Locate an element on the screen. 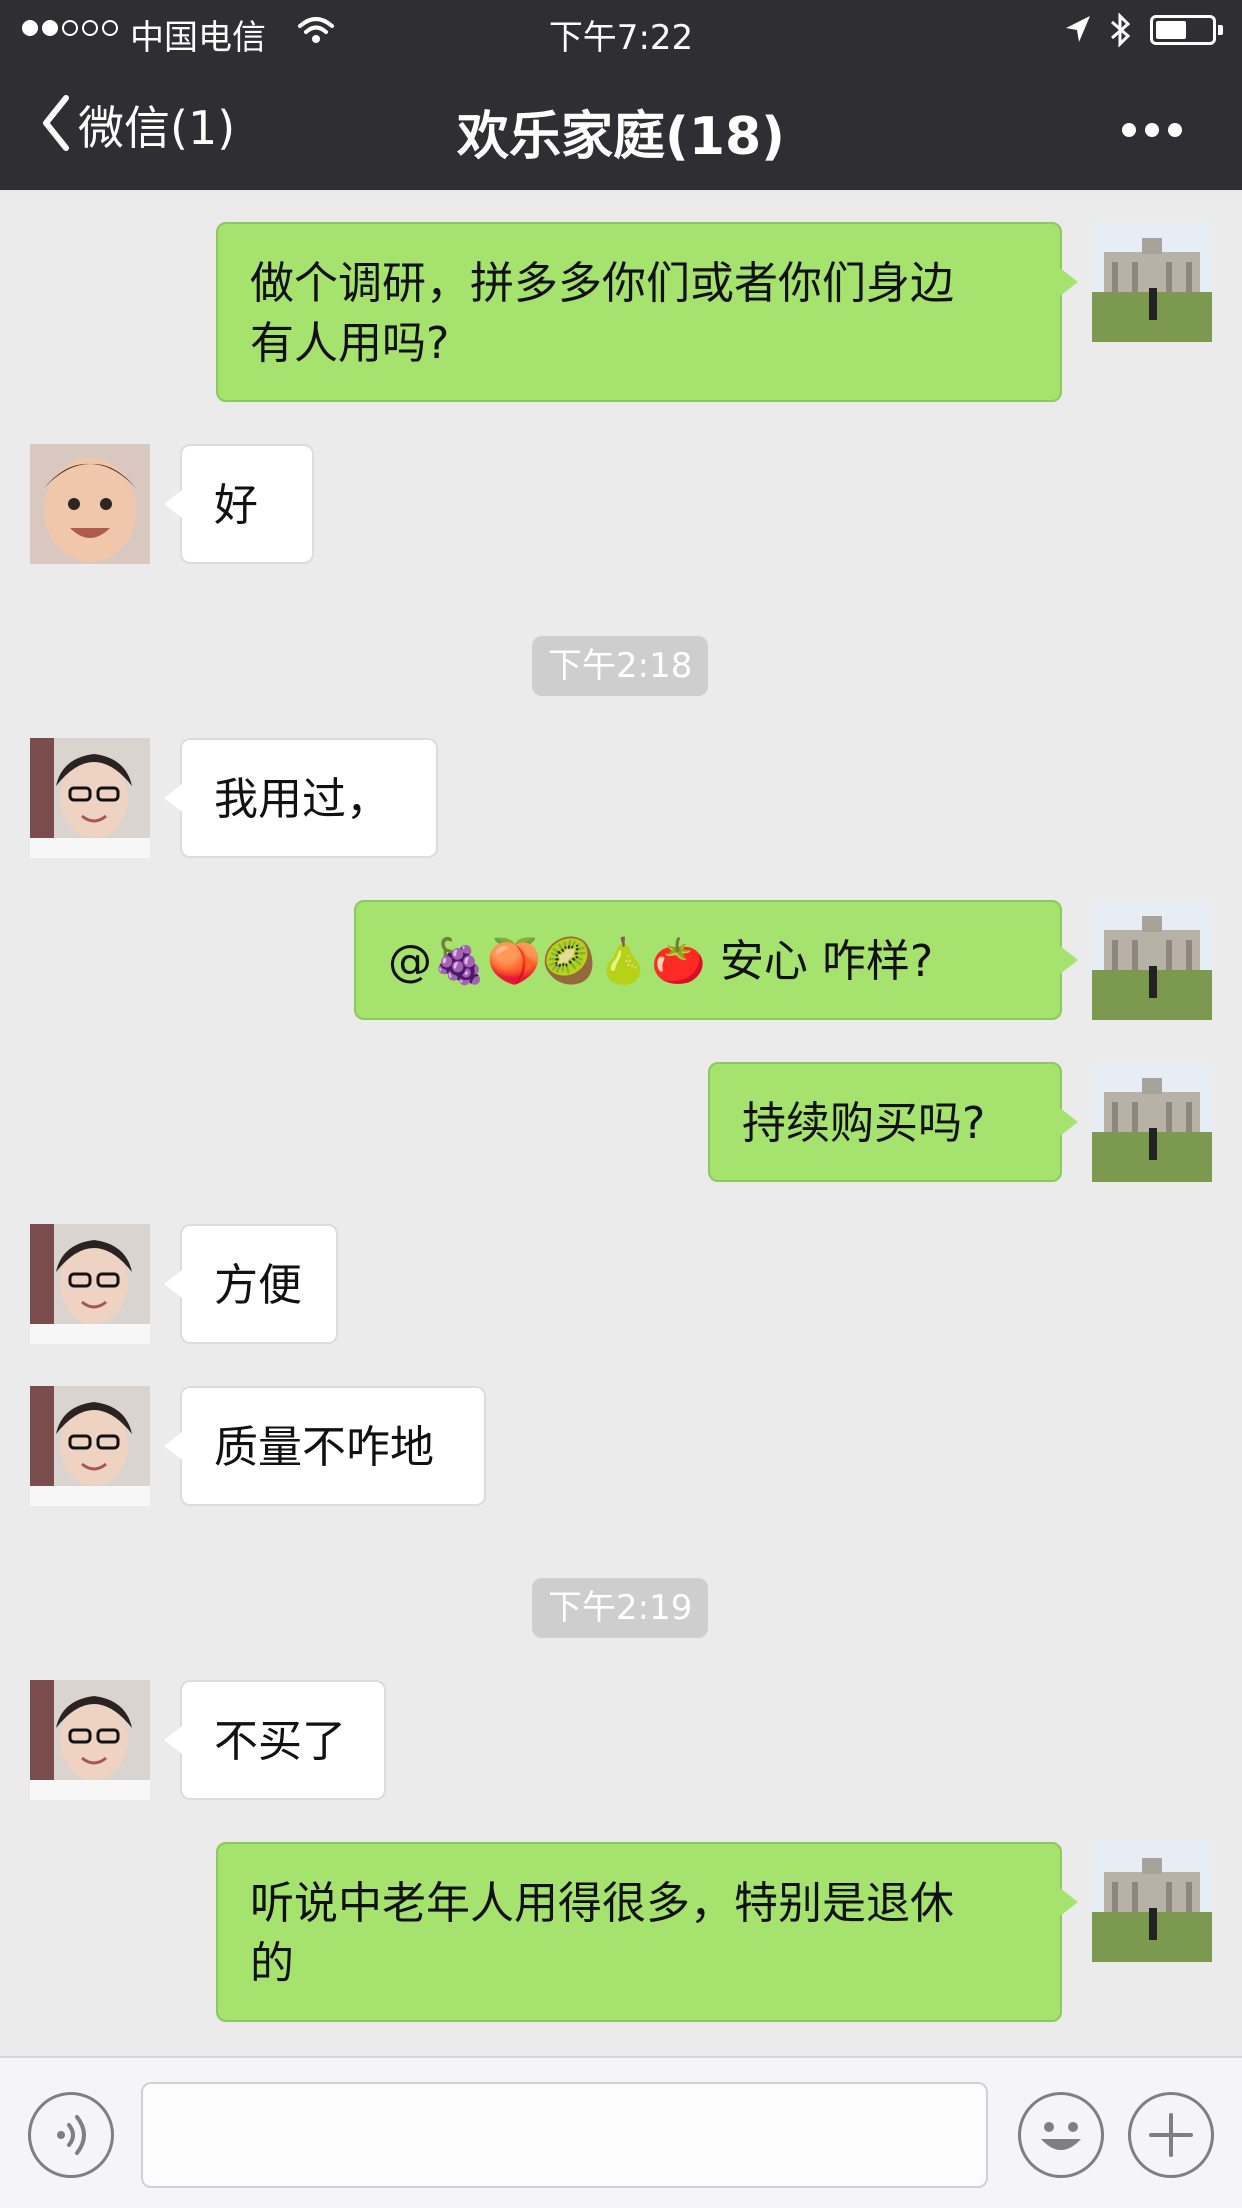 The image size is (1242, 2208). bluetooth-icon is located at coordinates (1121, 34).